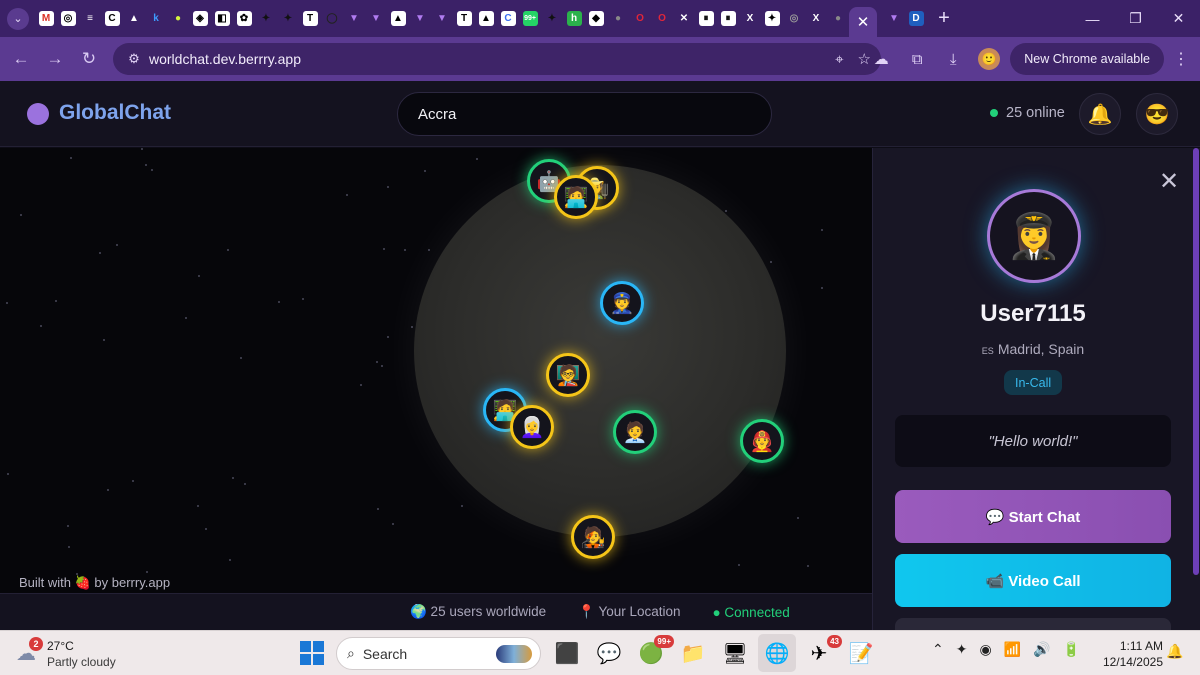  I want to click on browser-tab-35: X, so click(816, 19).